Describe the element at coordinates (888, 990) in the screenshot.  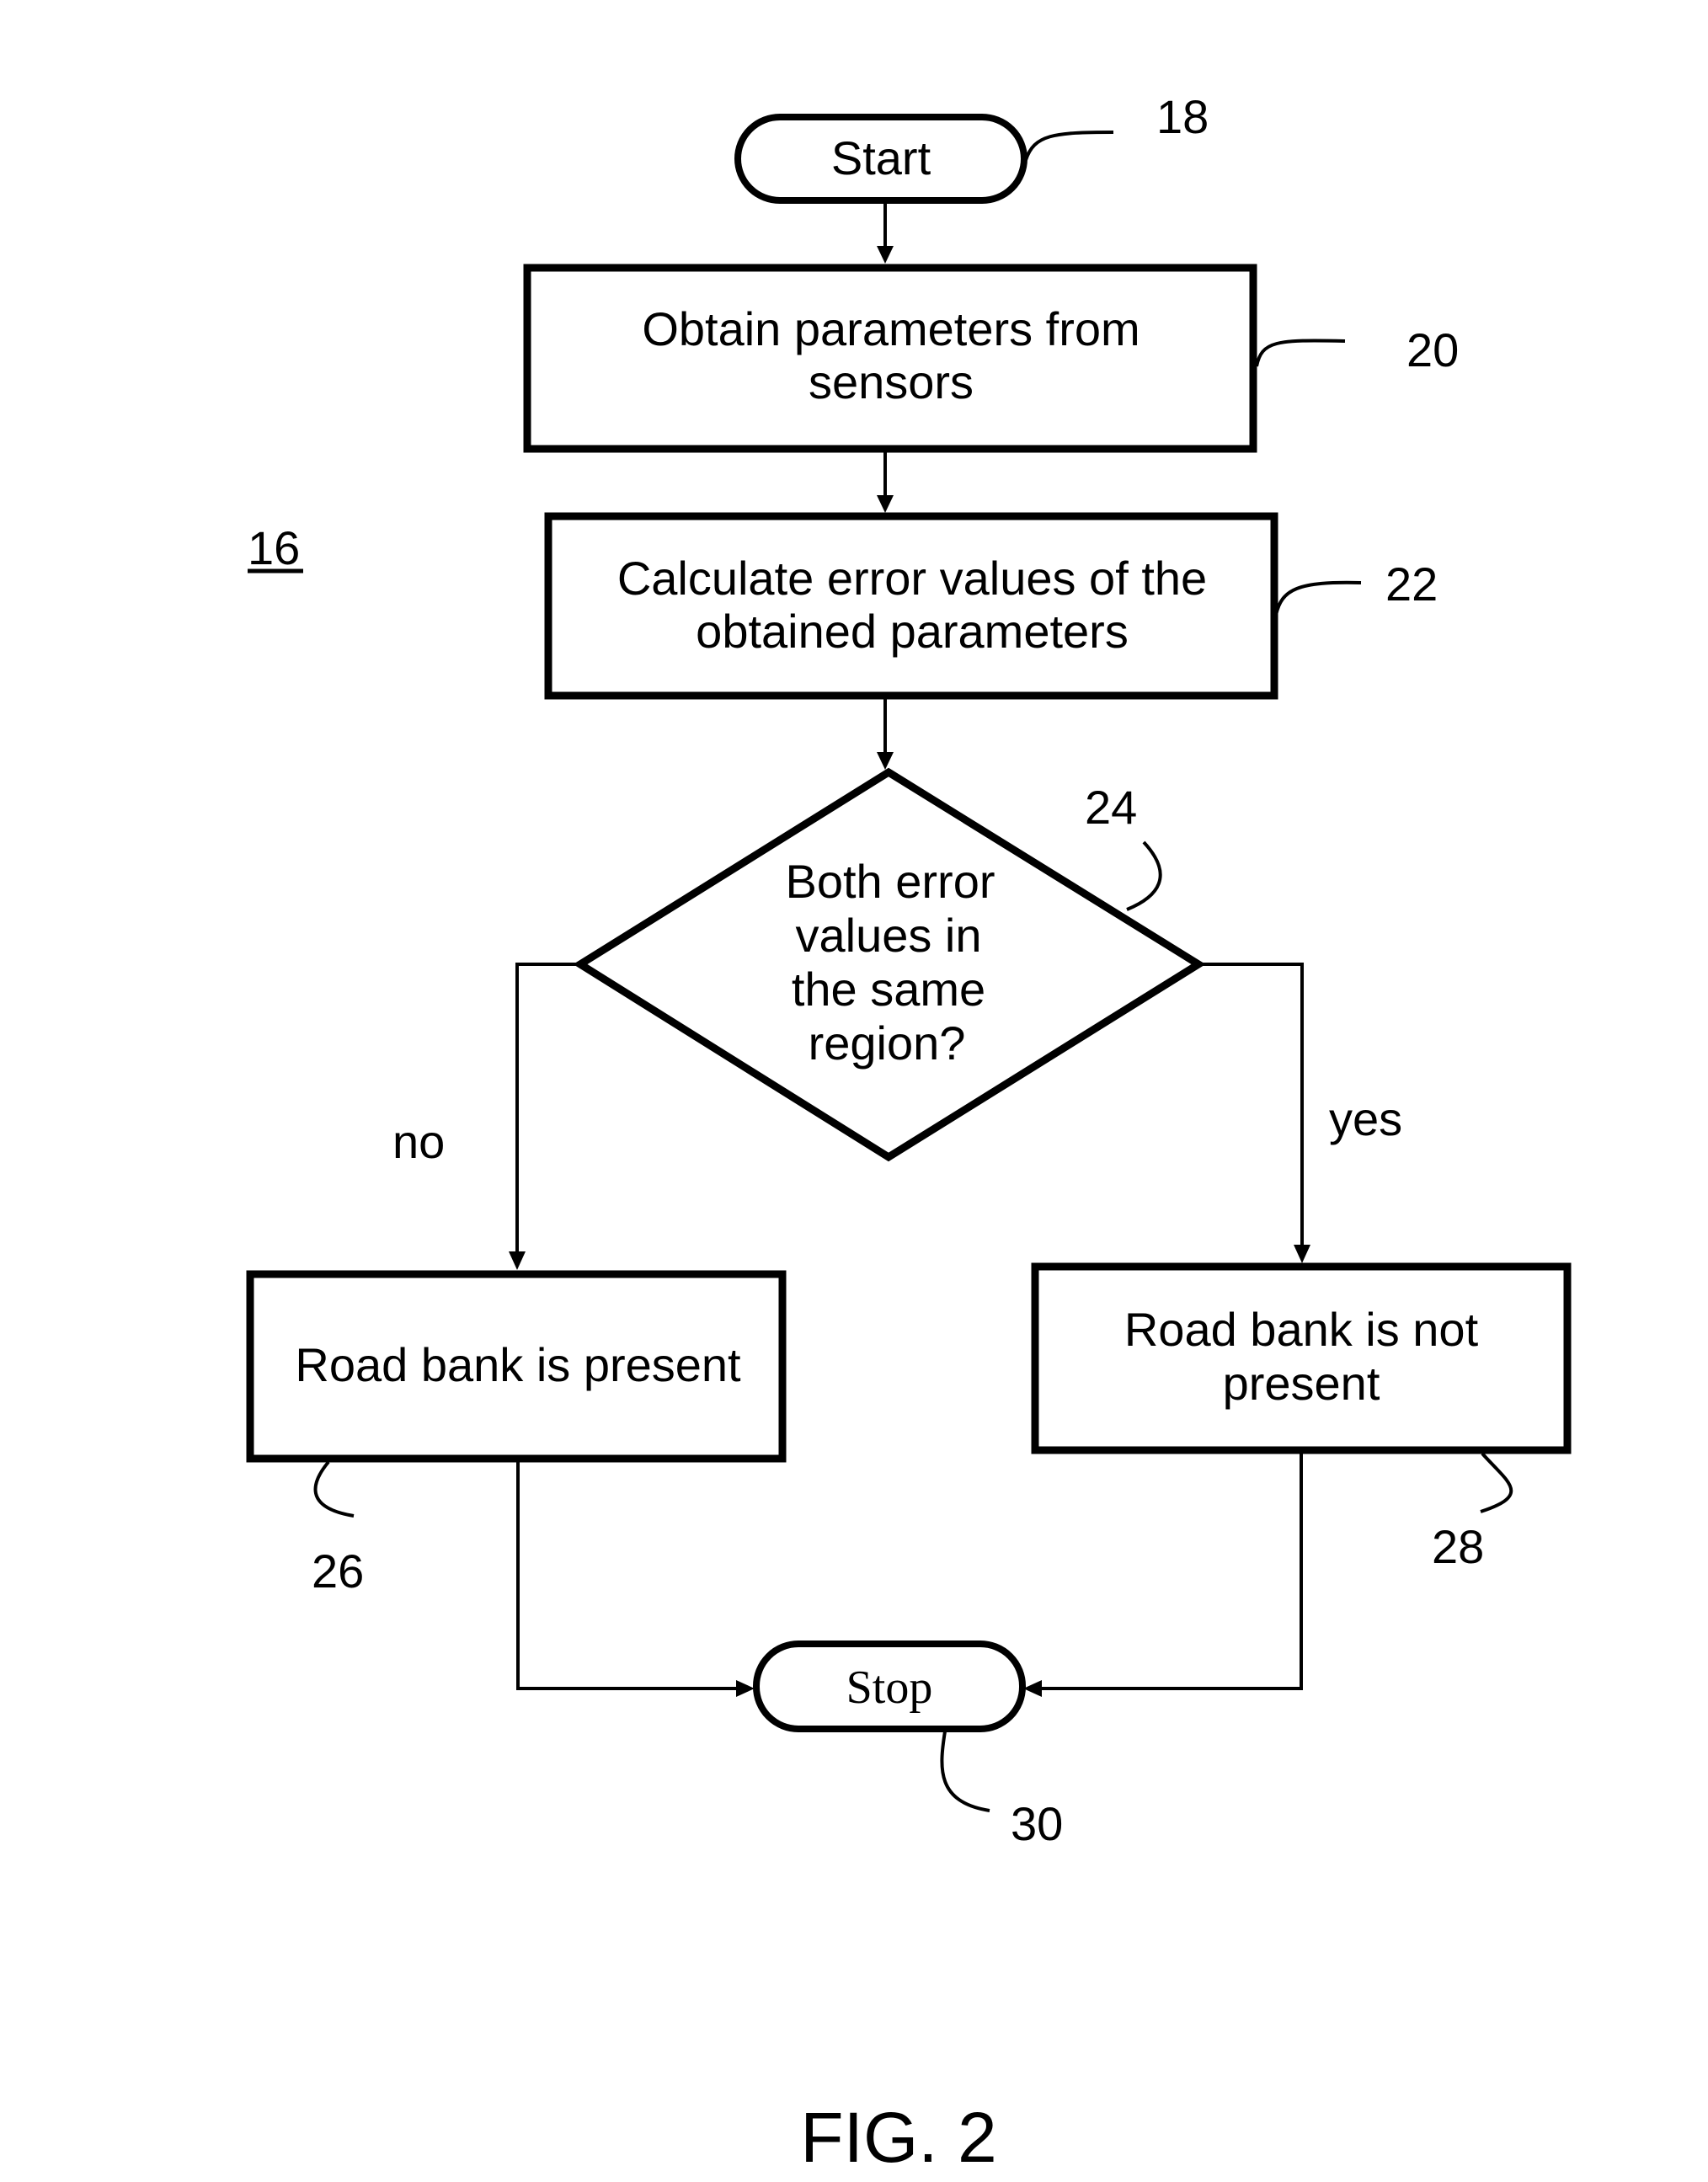
I see `decision-line-3: the same` at that location.